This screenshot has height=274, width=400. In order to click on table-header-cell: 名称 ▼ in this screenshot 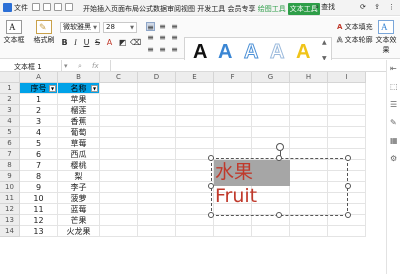, I will do `click(79, 88)`.